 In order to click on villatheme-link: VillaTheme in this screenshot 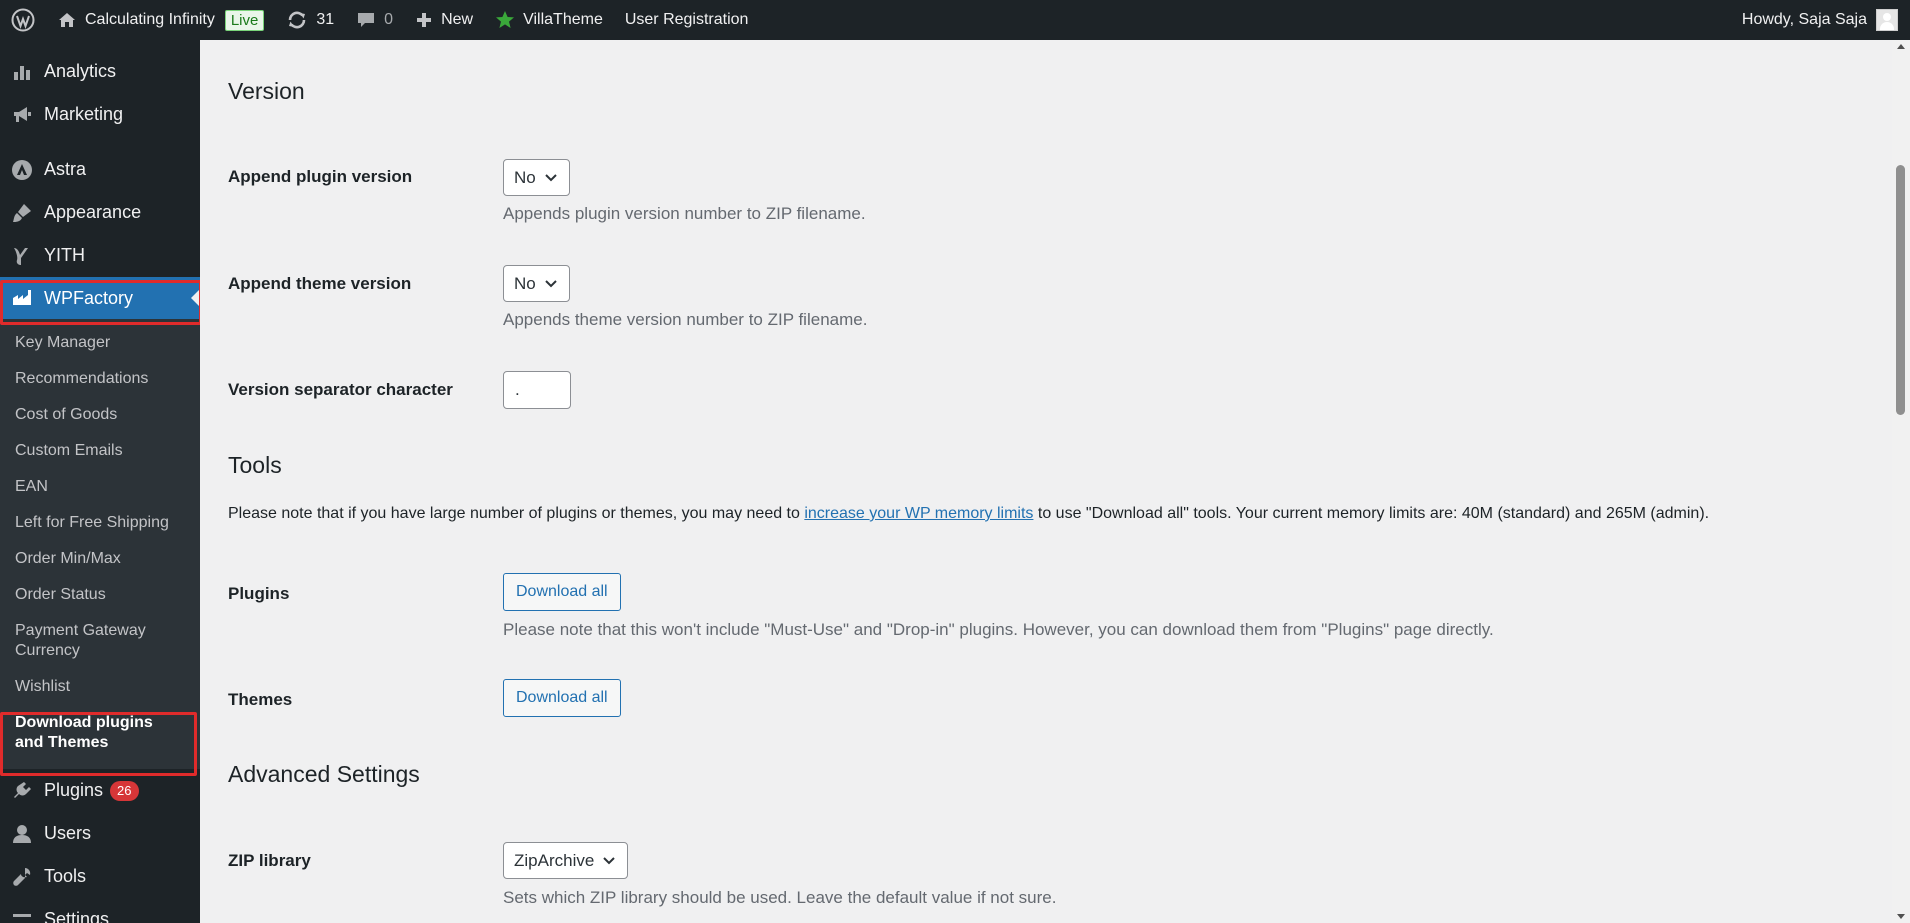, I will do `click(549, 20)`.